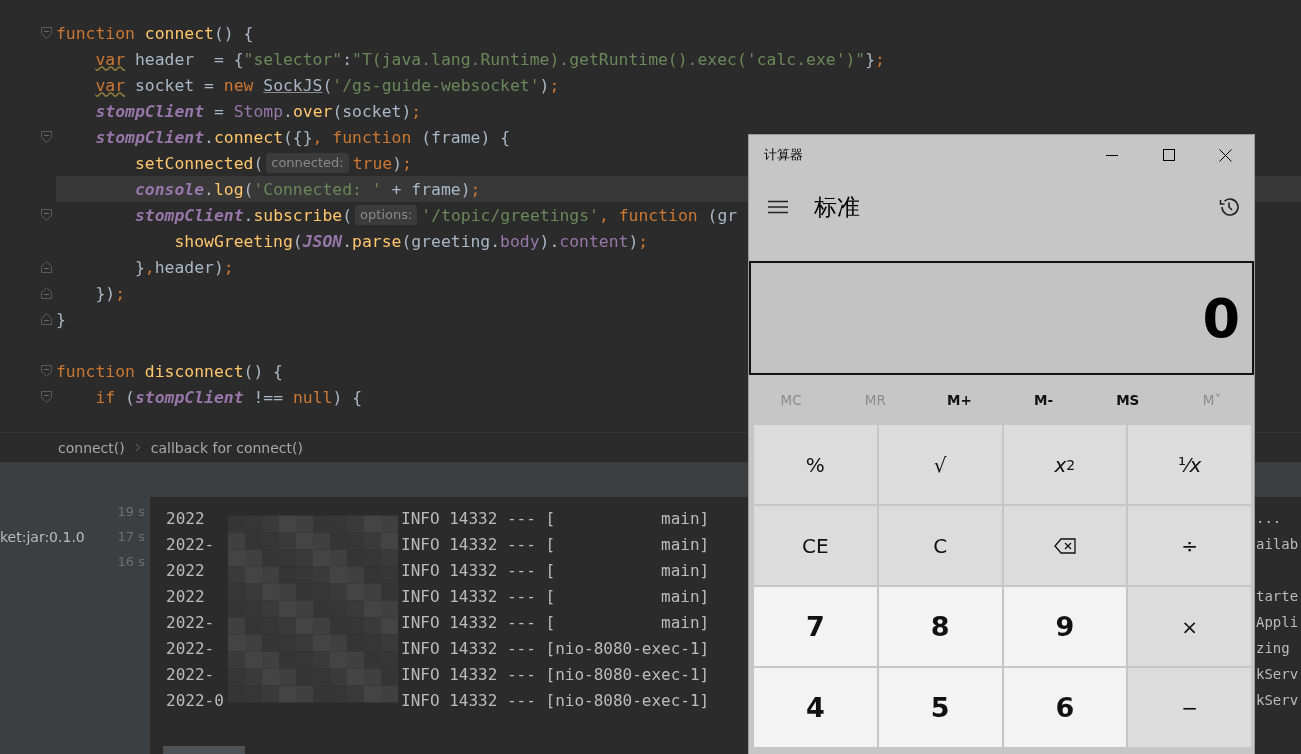  I want to click on display-value: 0, so click(1221, 318).